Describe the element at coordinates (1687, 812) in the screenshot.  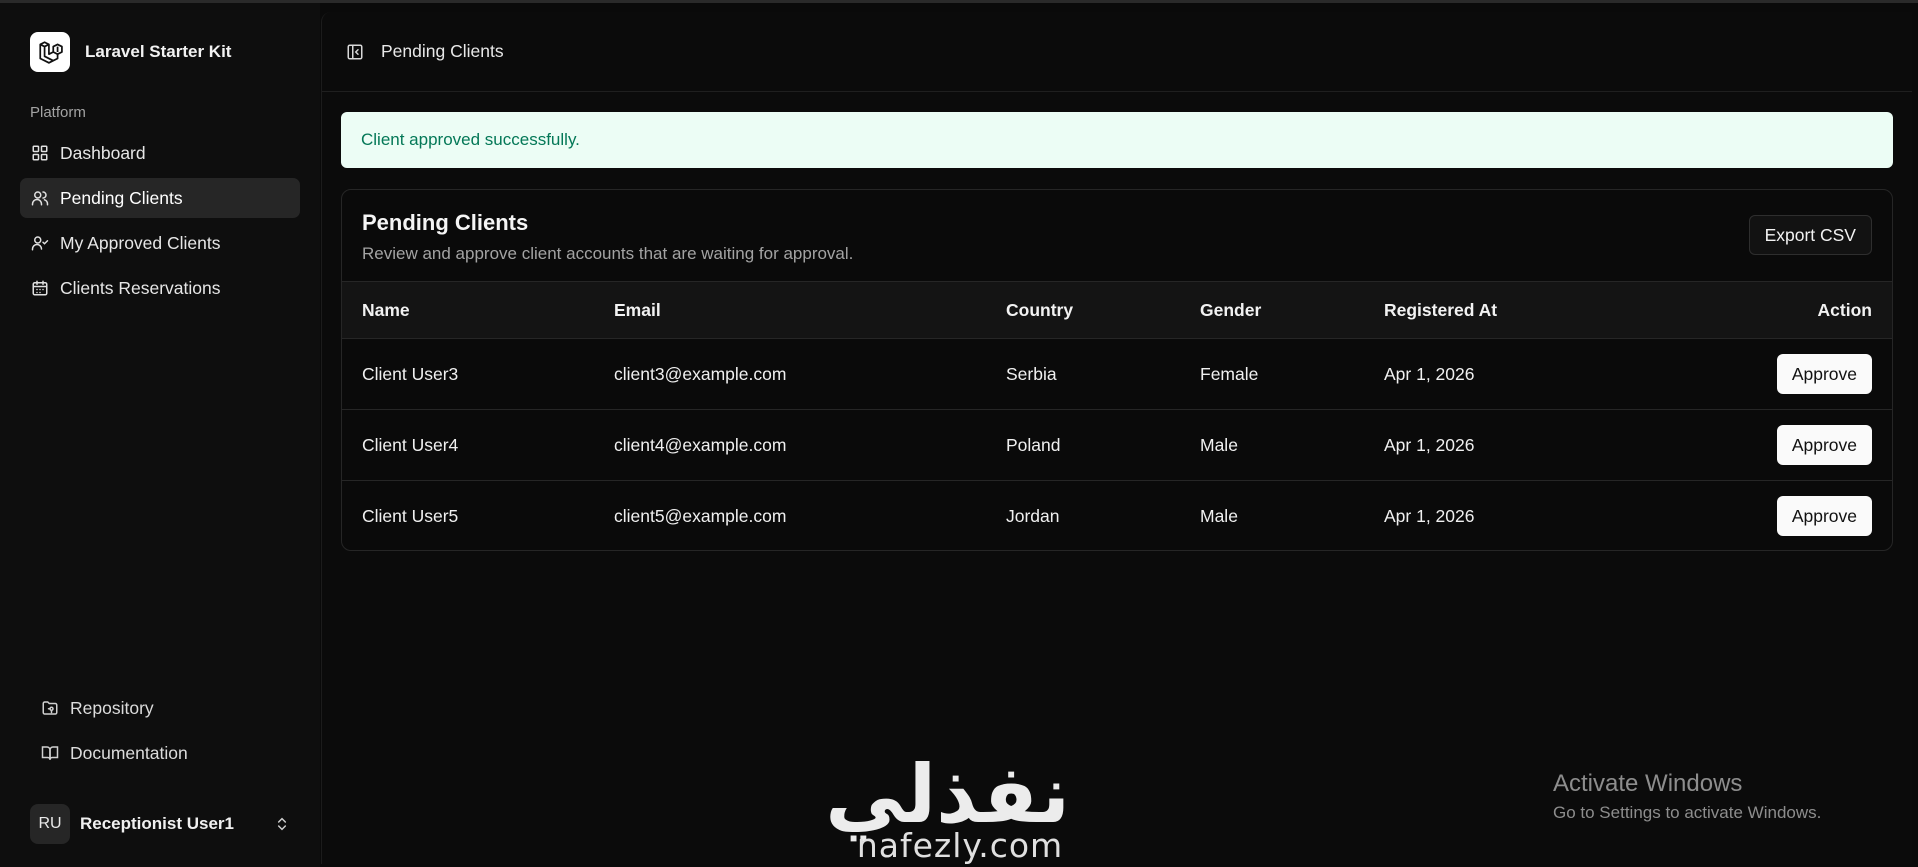
I see `windows-activation-subtitle: Go to Settings to activate Windows.` at that location.